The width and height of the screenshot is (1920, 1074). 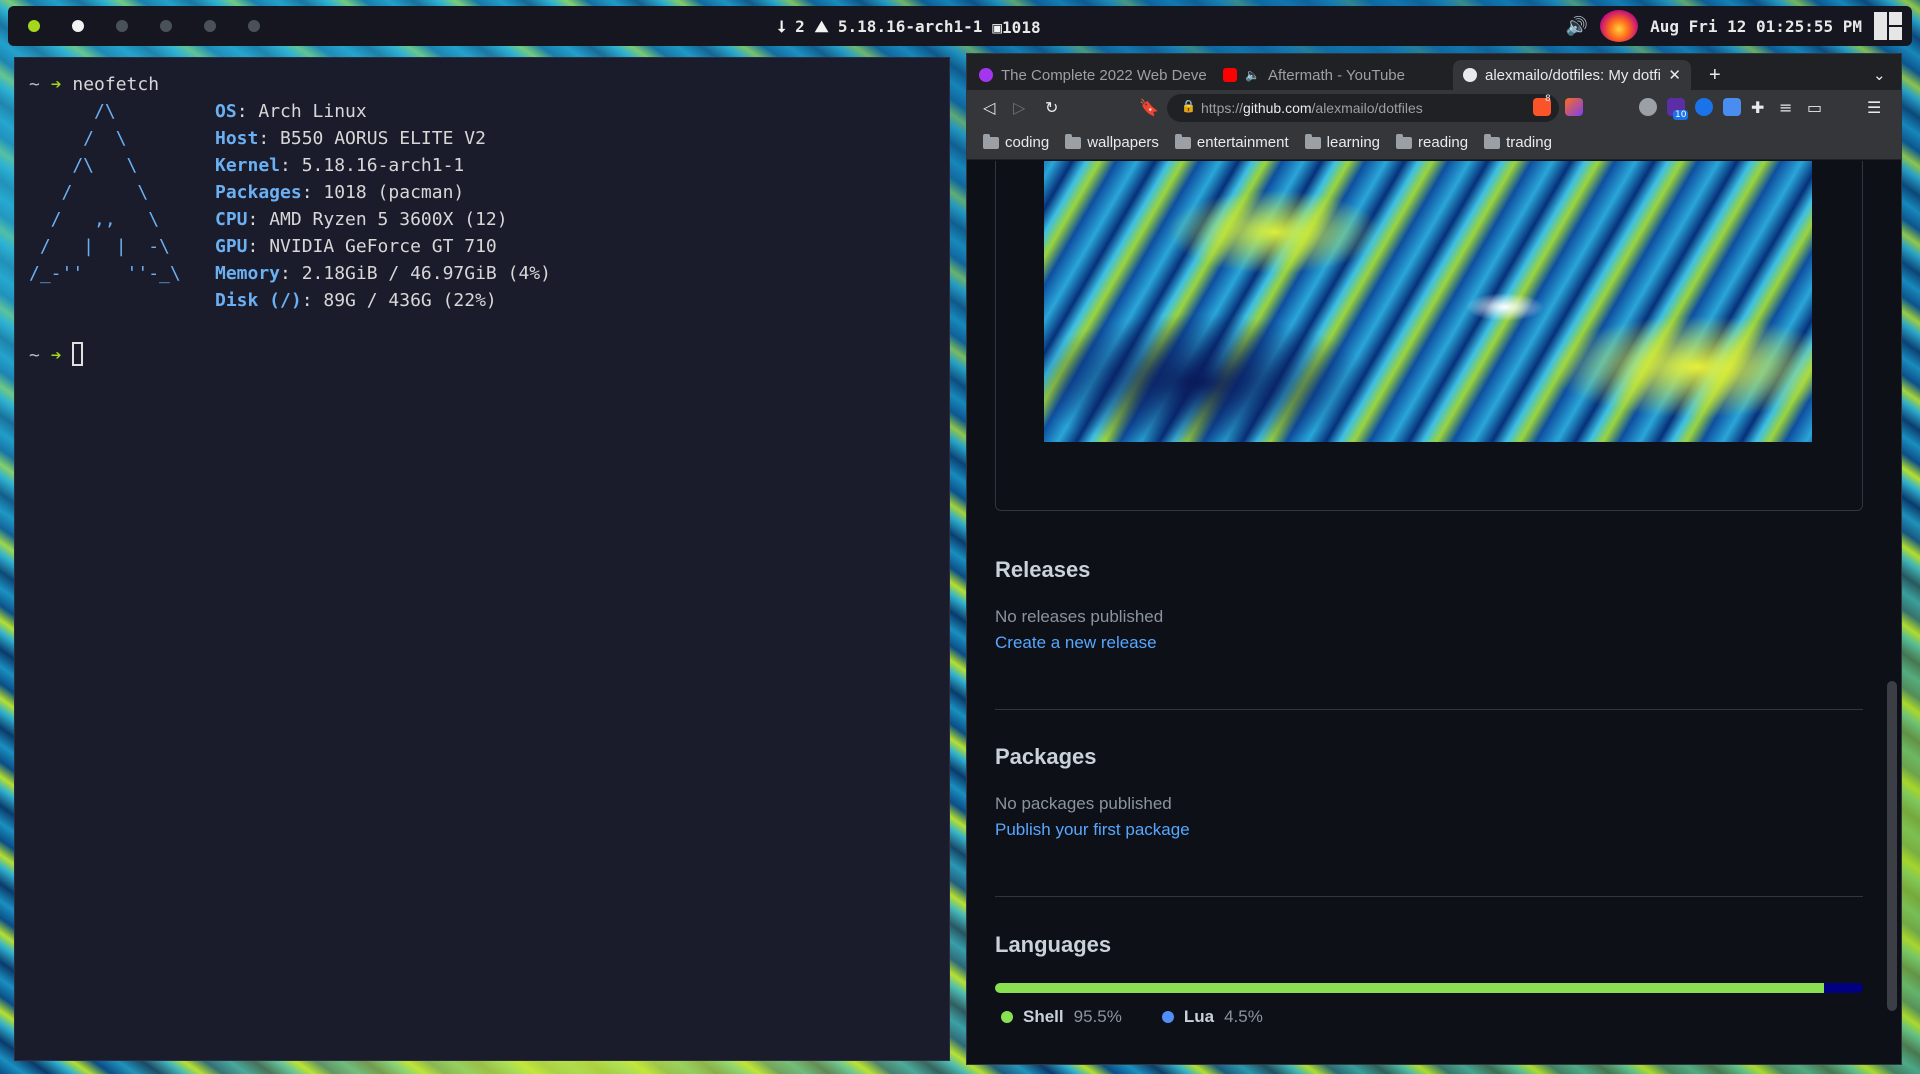 What do you see at coordinates (72, 111) in the screenshot?
I see `ascii-art-line: /\` at bounding box center [72, 111].